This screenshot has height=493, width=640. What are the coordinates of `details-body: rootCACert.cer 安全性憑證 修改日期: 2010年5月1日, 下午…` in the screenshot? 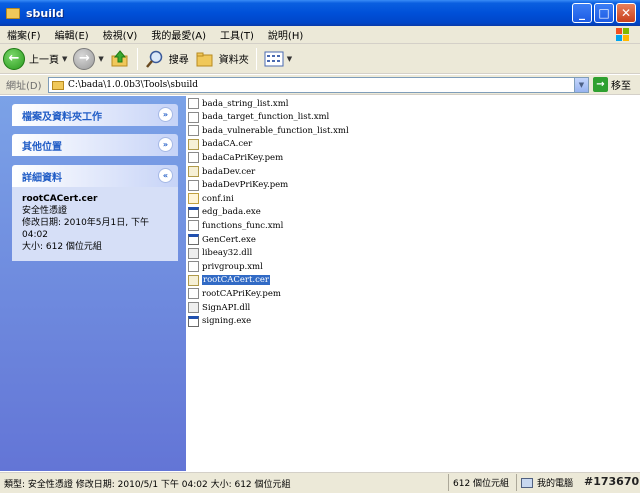 It's located at (95, 224).